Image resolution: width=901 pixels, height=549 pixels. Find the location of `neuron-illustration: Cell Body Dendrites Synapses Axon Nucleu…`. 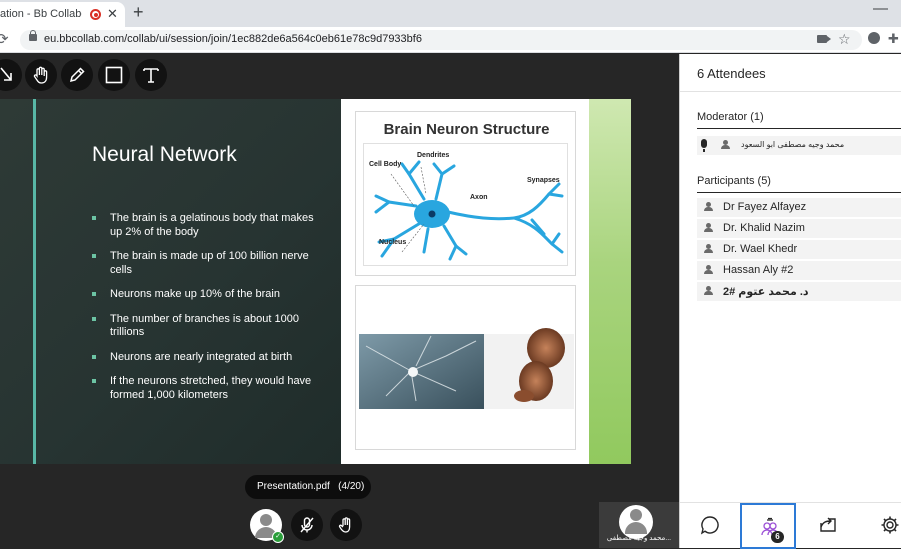

neuron-illustration: Cell Body Dendrites Synapses Axon Nucleu… is located at coordinates (465, 204).